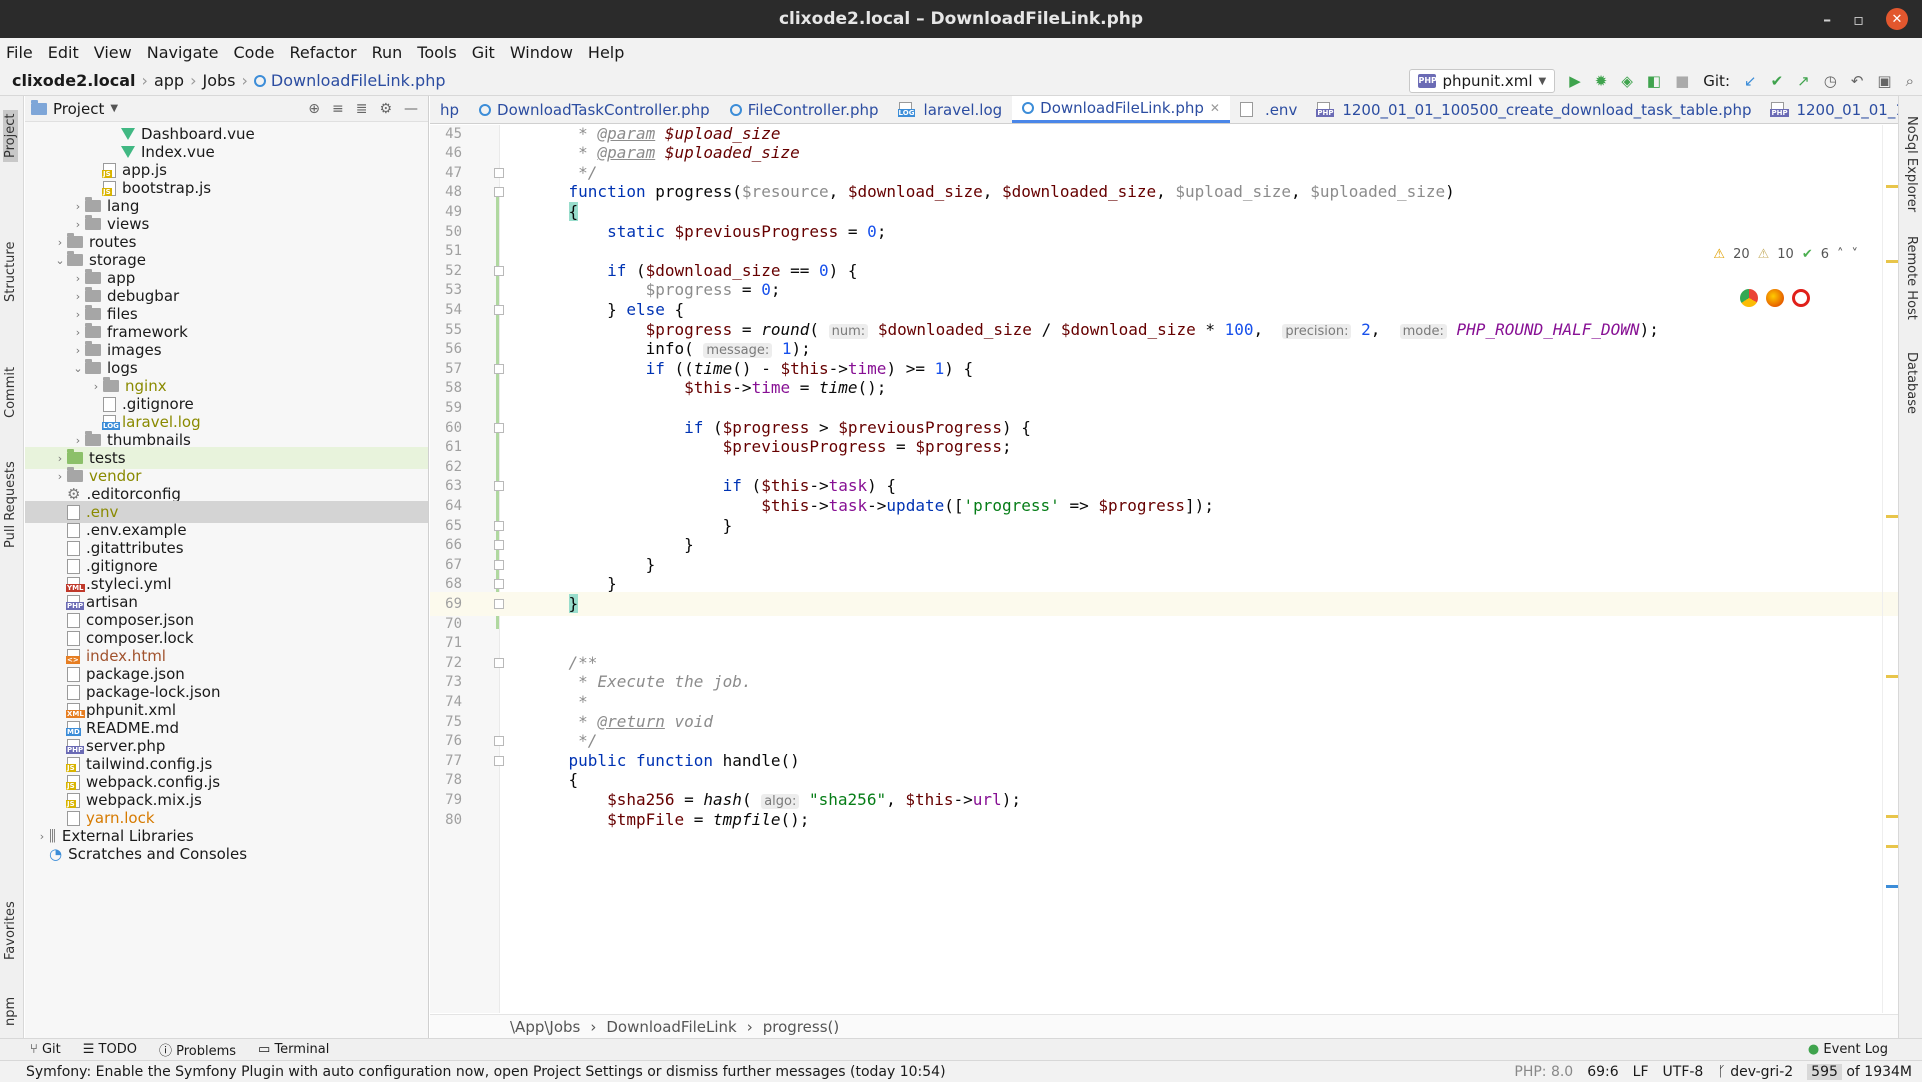  What do you see at coordinates (387, 52) in the screenshot?
I see `menu-run: Run` at bounding box center [387, 52].